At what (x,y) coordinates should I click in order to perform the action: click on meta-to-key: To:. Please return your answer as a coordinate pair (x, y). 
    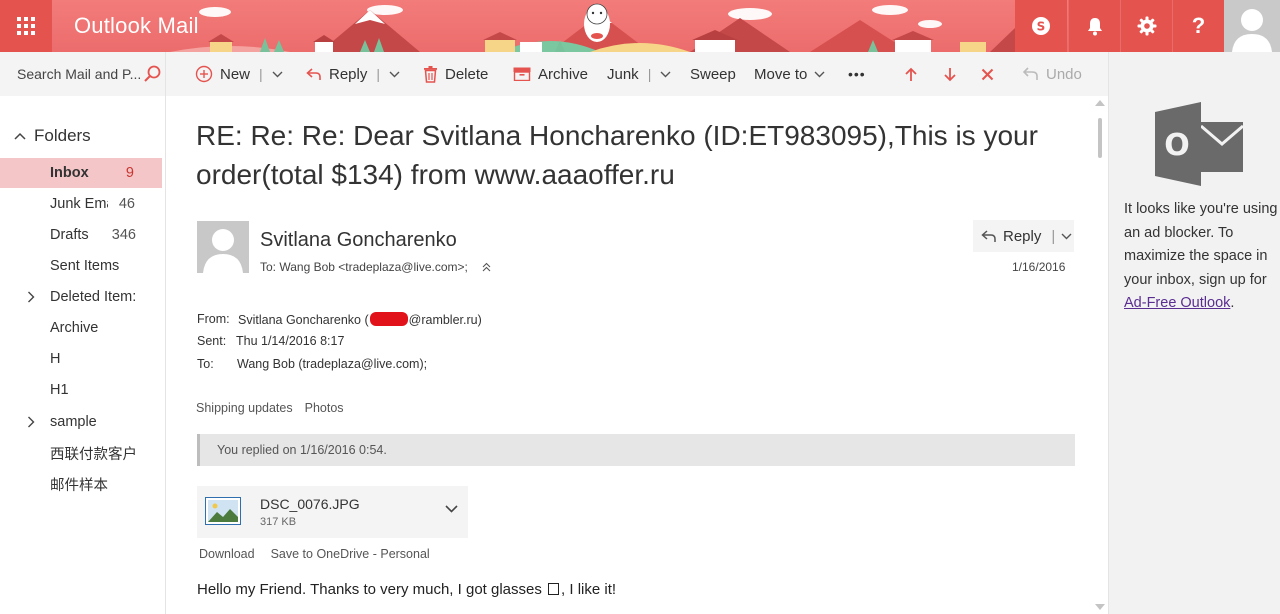
    Looking at the image, I should click on (205, 364).